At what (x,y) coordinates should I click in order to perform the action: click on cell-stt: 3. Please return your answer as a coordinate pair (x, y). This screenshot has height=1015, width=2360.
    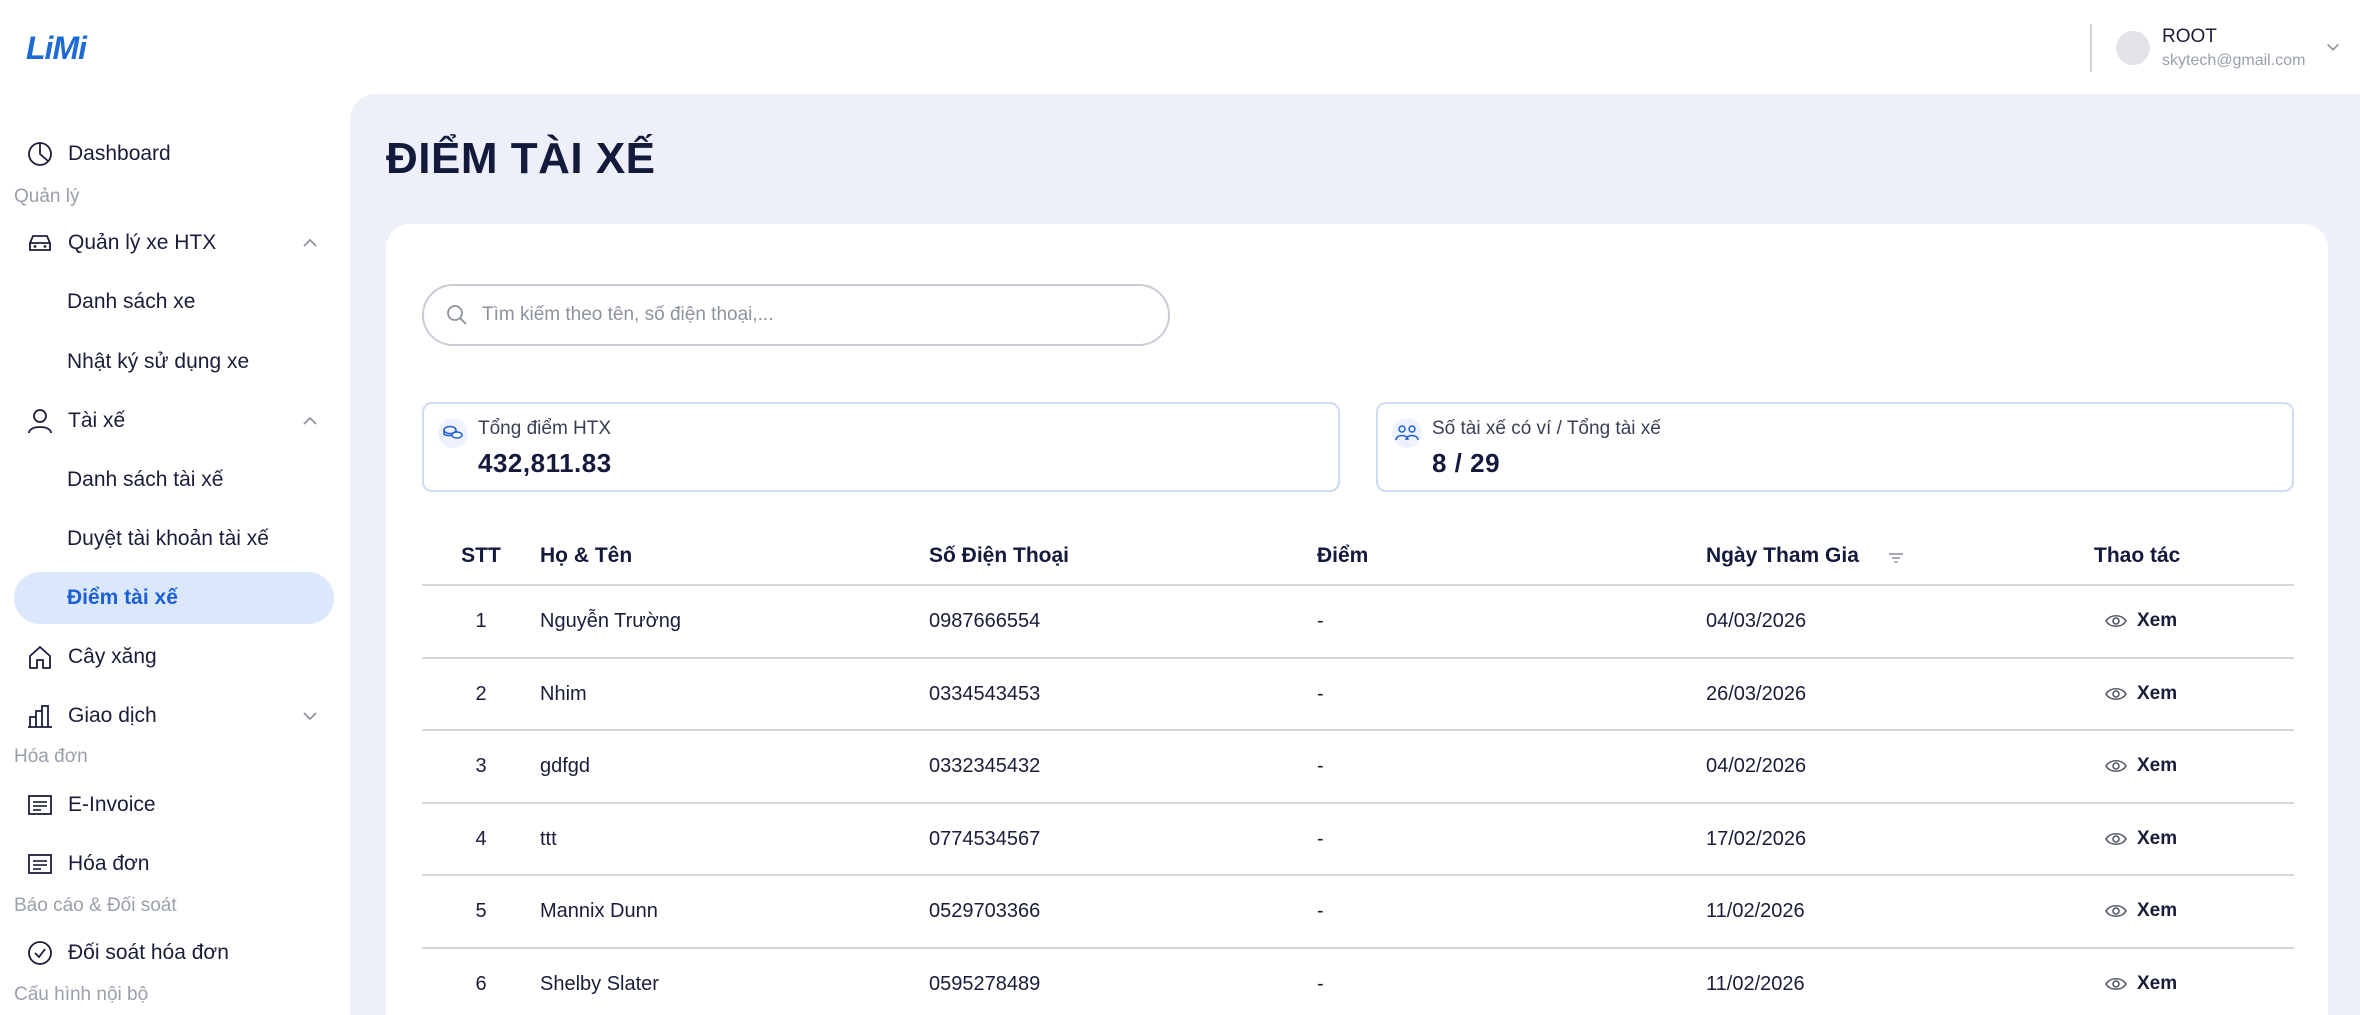
    Looking at the image, I should click on (481, 766).